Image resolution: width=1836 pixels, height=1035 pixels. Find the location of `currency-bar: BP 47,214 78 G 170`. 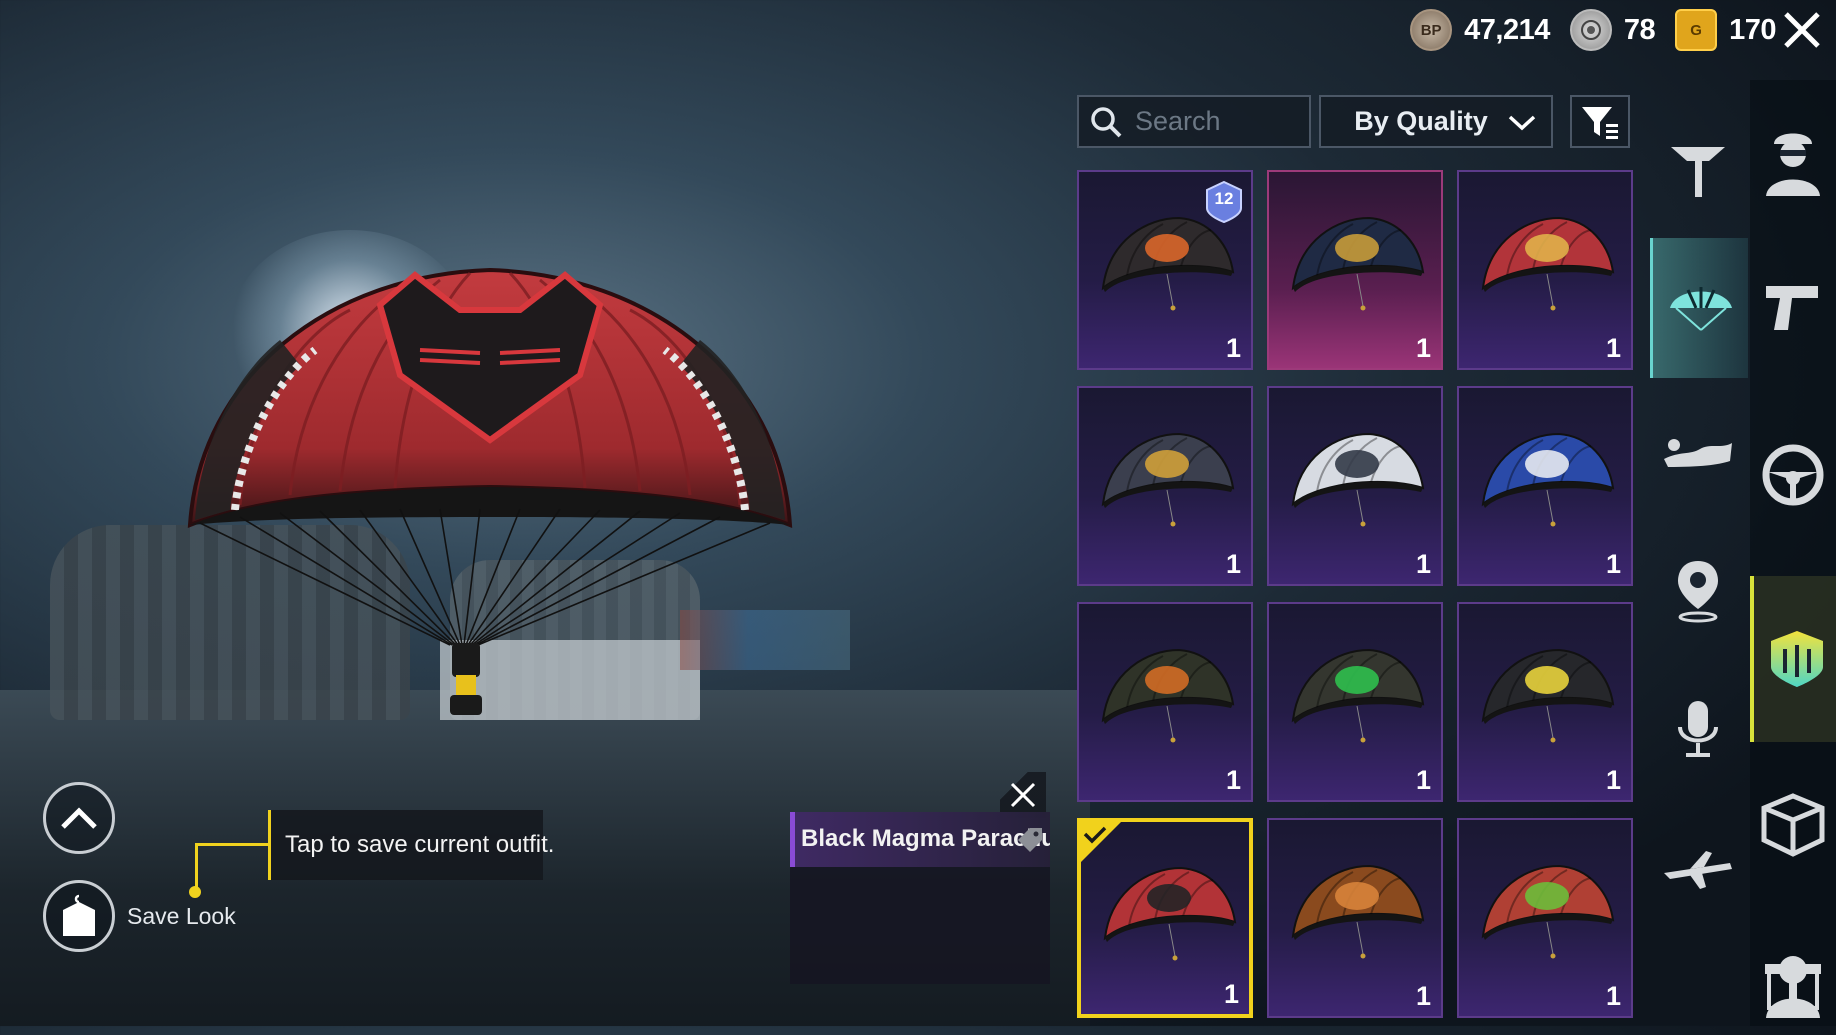

currency-bar: BP 47,214 78 G 170 is located at coordinates (1588, 30).